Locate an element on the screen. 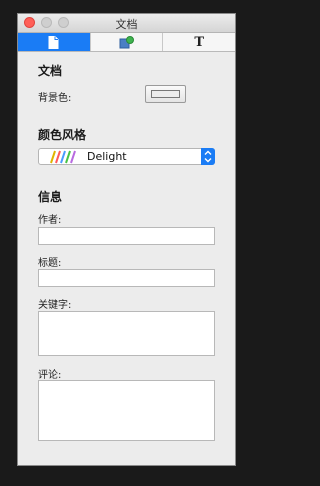 The image size is (320, 486). background-color-label: 背景色: is located at coordinates (55, 98).